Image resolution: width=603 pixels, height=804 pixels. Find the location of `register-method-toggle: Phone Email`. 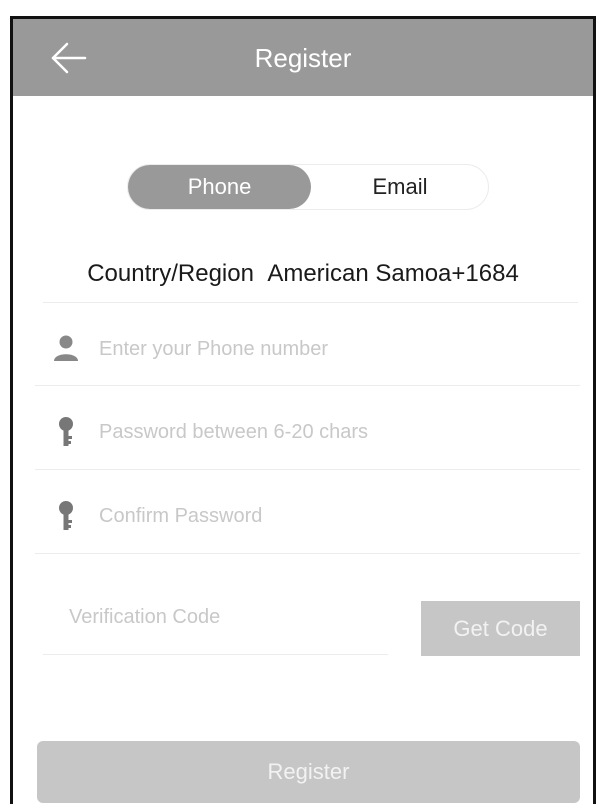

register-method-toggle: Phone Email is located at coordinates (308, 187).